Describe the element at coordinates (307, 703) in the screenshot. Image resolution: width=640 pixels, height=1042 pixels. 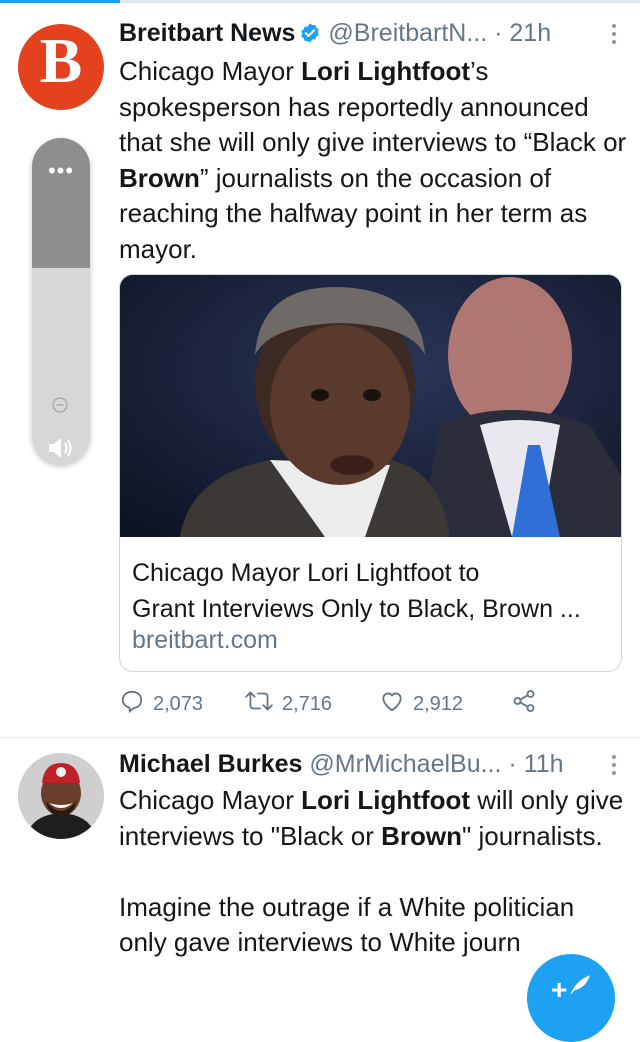
I see `retweet-count: 2,716` at that location.